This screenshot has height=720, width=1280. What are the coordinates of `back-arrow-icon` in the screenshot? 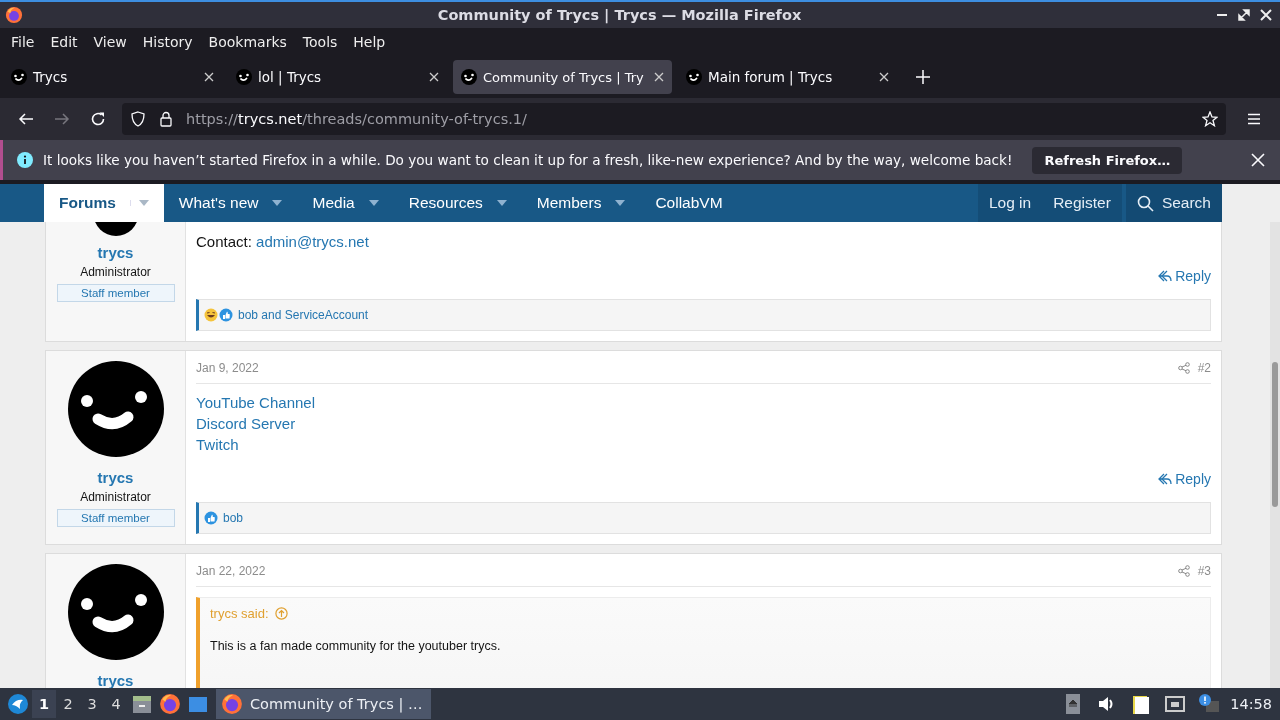 It's located at (26, 119).